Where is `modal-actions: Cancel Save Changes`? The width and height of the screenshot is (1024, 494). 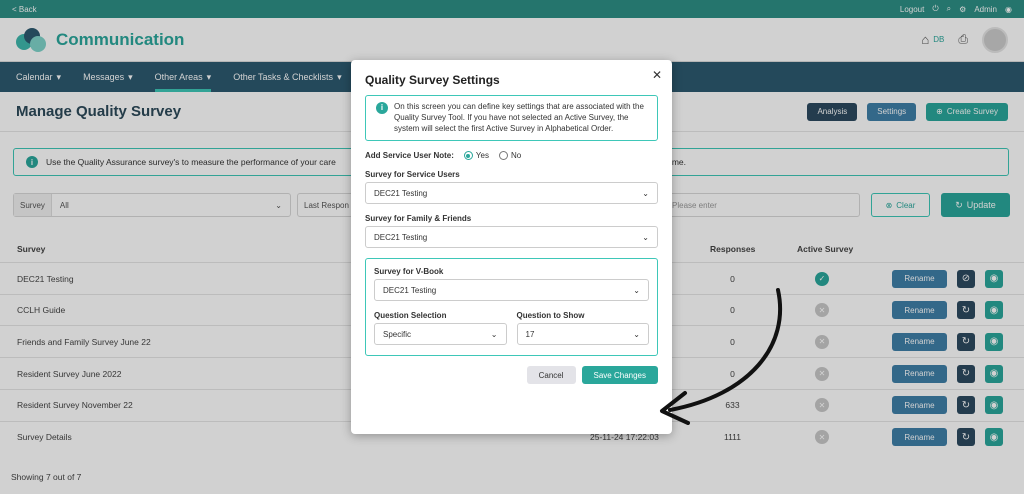
modal-actions: Cancel Save Changes is located at coordinates (511, 375).